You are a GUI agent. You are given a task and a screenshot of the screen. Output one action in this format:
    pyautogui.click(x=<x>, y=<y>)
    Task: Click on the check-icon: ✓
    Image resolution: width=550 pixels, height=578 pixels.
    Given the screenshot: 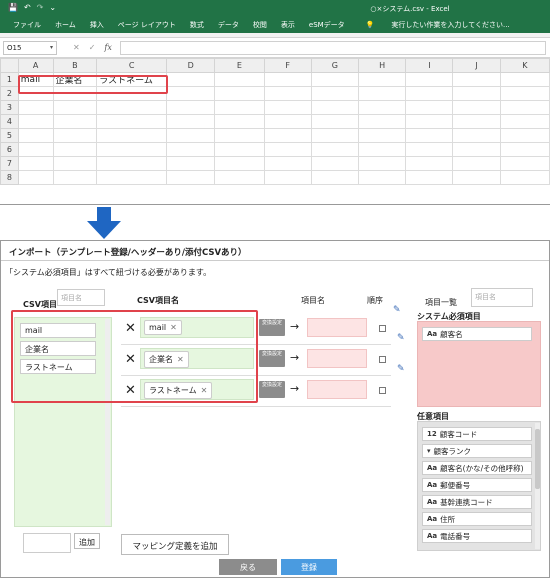 What is the action you would take?
    pyautogui.click(x=92, y=47)
    